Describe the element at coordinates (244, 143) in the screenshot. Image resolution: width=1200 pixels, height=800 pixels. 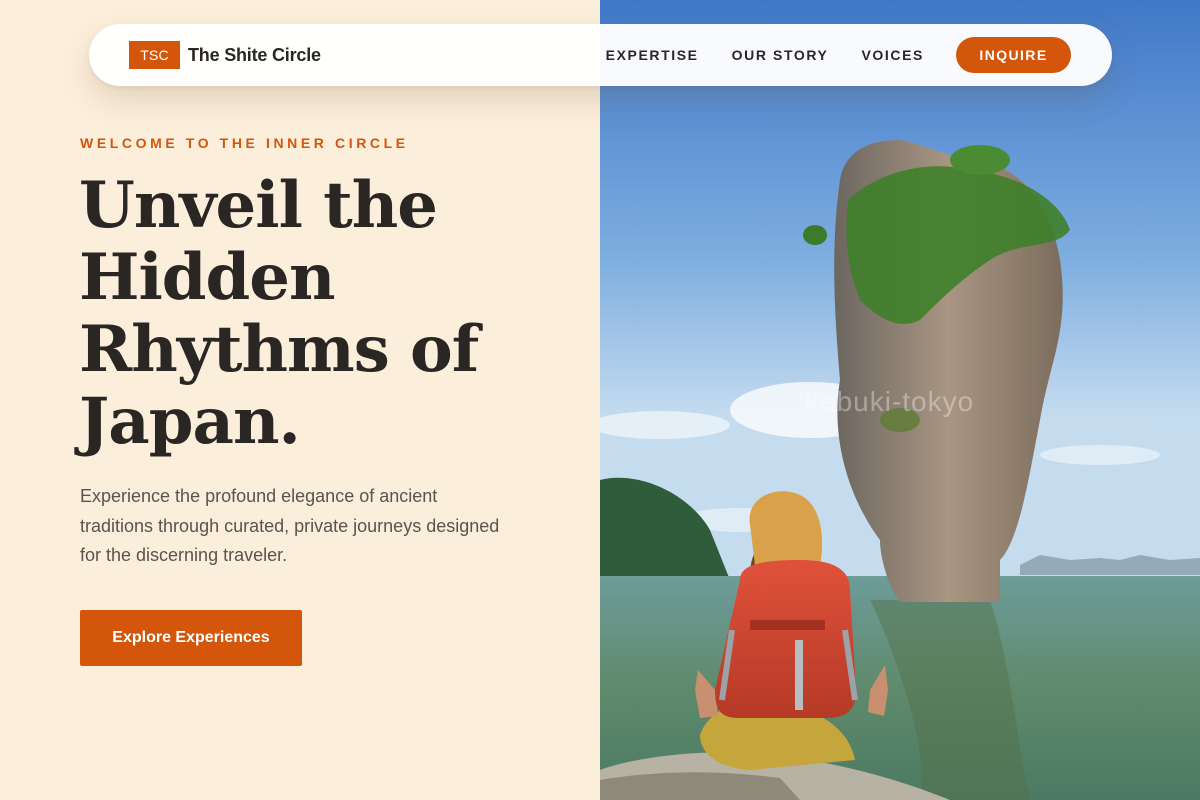
I see `hero-eyebrow: WELCOME TO THE INNER CIRCLE` at that location.